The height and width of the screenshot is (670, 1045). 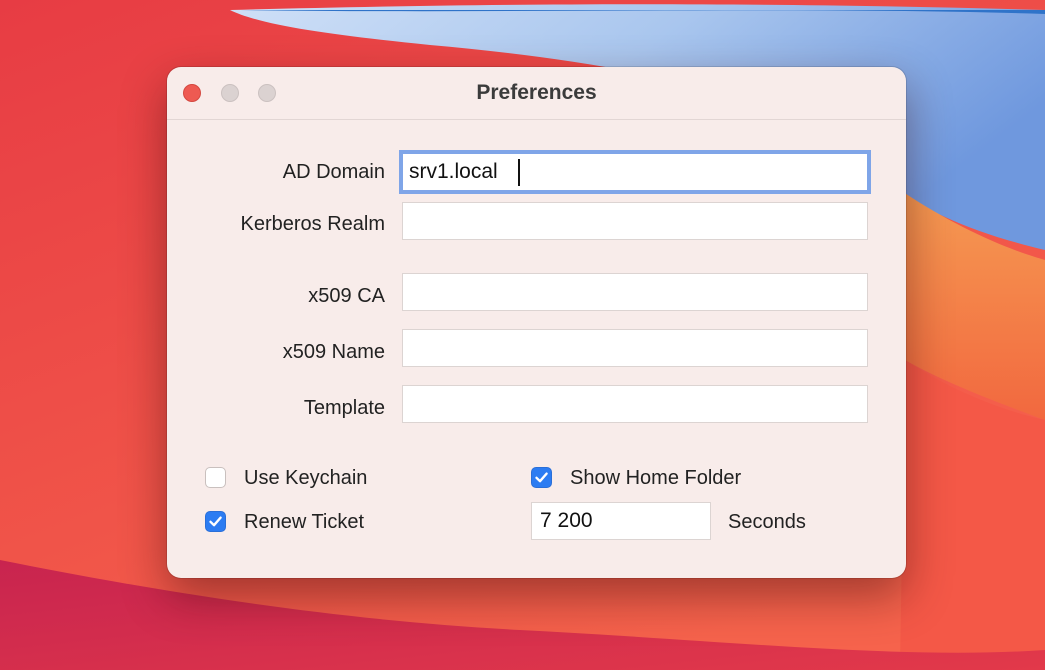 I want to click on show-home-folder-checkbox, so click(x=541, y=477).